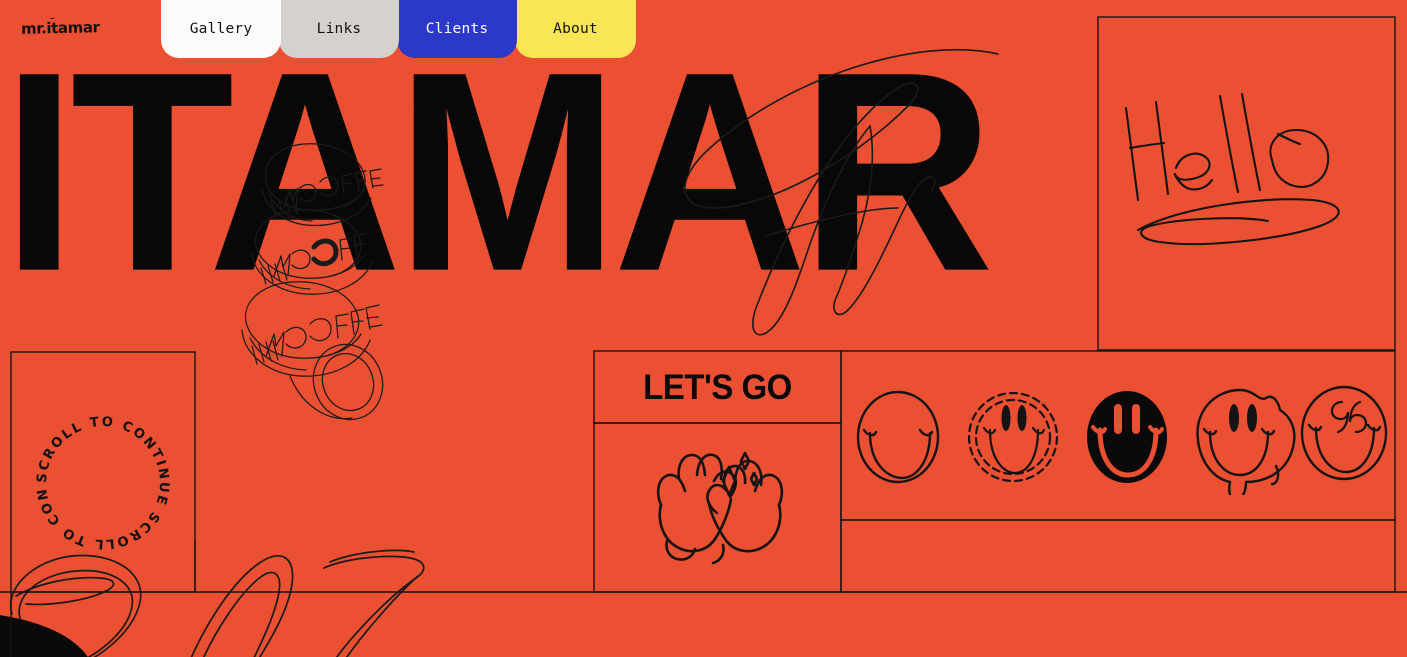 Image resolution: width=1407 pixels, height=657 pixels. I want to click on tab-gallery: Gallery, so click(221, 29).